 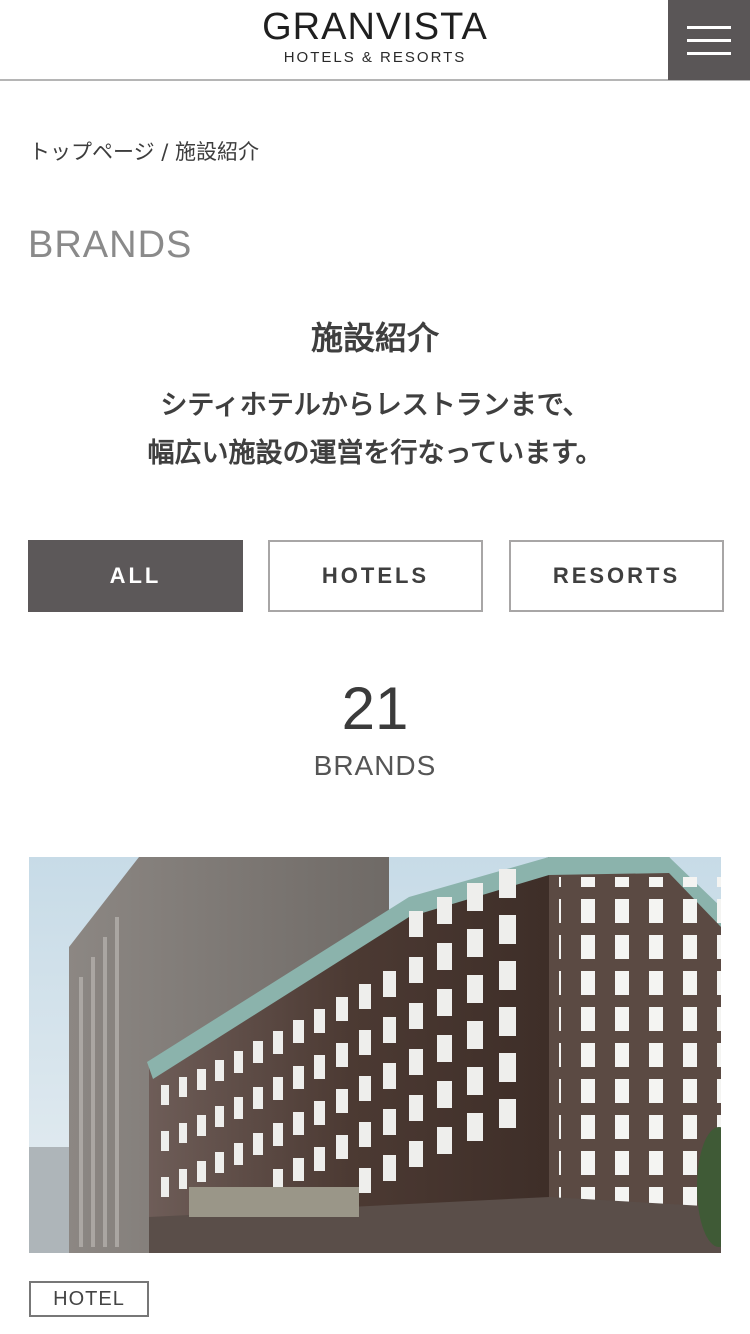 What do you see at coordinates (217, 152) in the screenshot?
I see `breadcrumb-current: 施設紹介` at bounding box center [217, 152].